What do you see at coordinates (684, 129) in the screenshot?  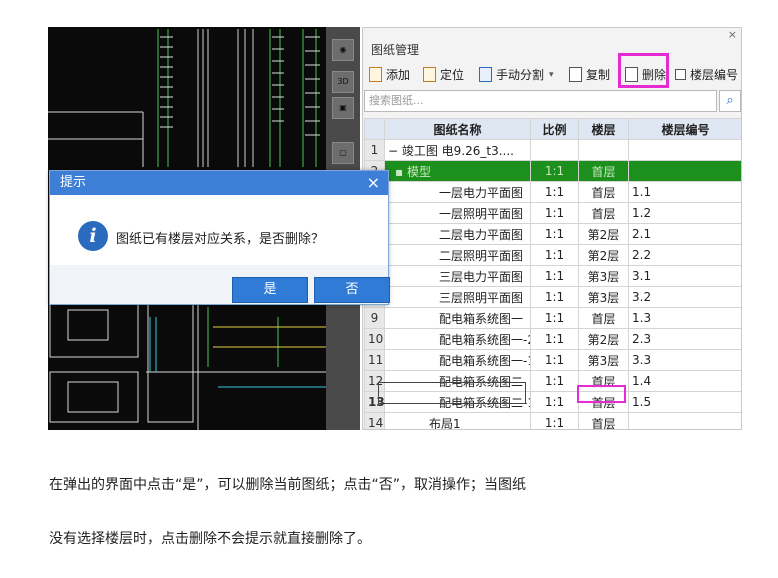 I see `header-floor-number: 楼层编号` at bounding box center [684, 129].